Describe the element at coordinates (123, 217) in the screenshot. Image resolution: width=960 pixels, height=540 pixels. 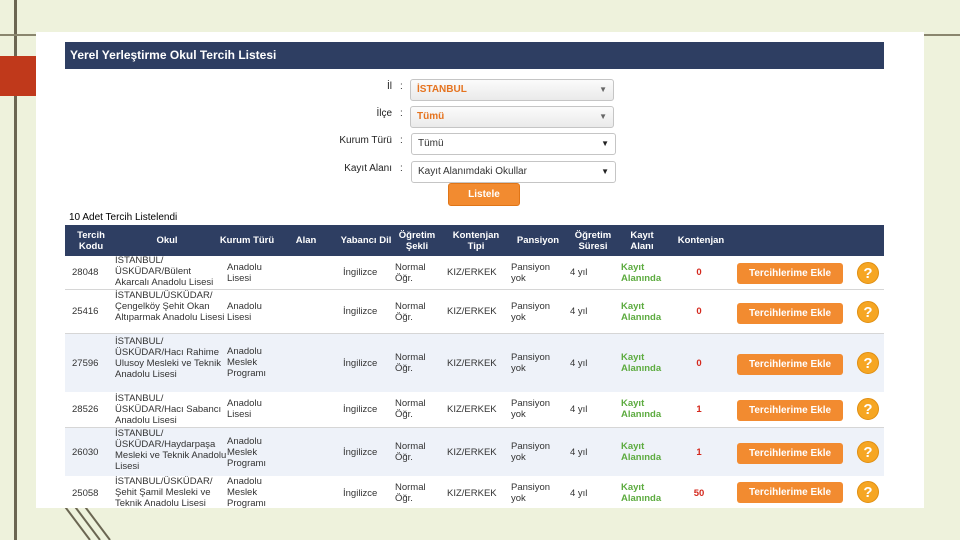
I see `result-count: 10 Adet Tercih Listelendi` at that location.